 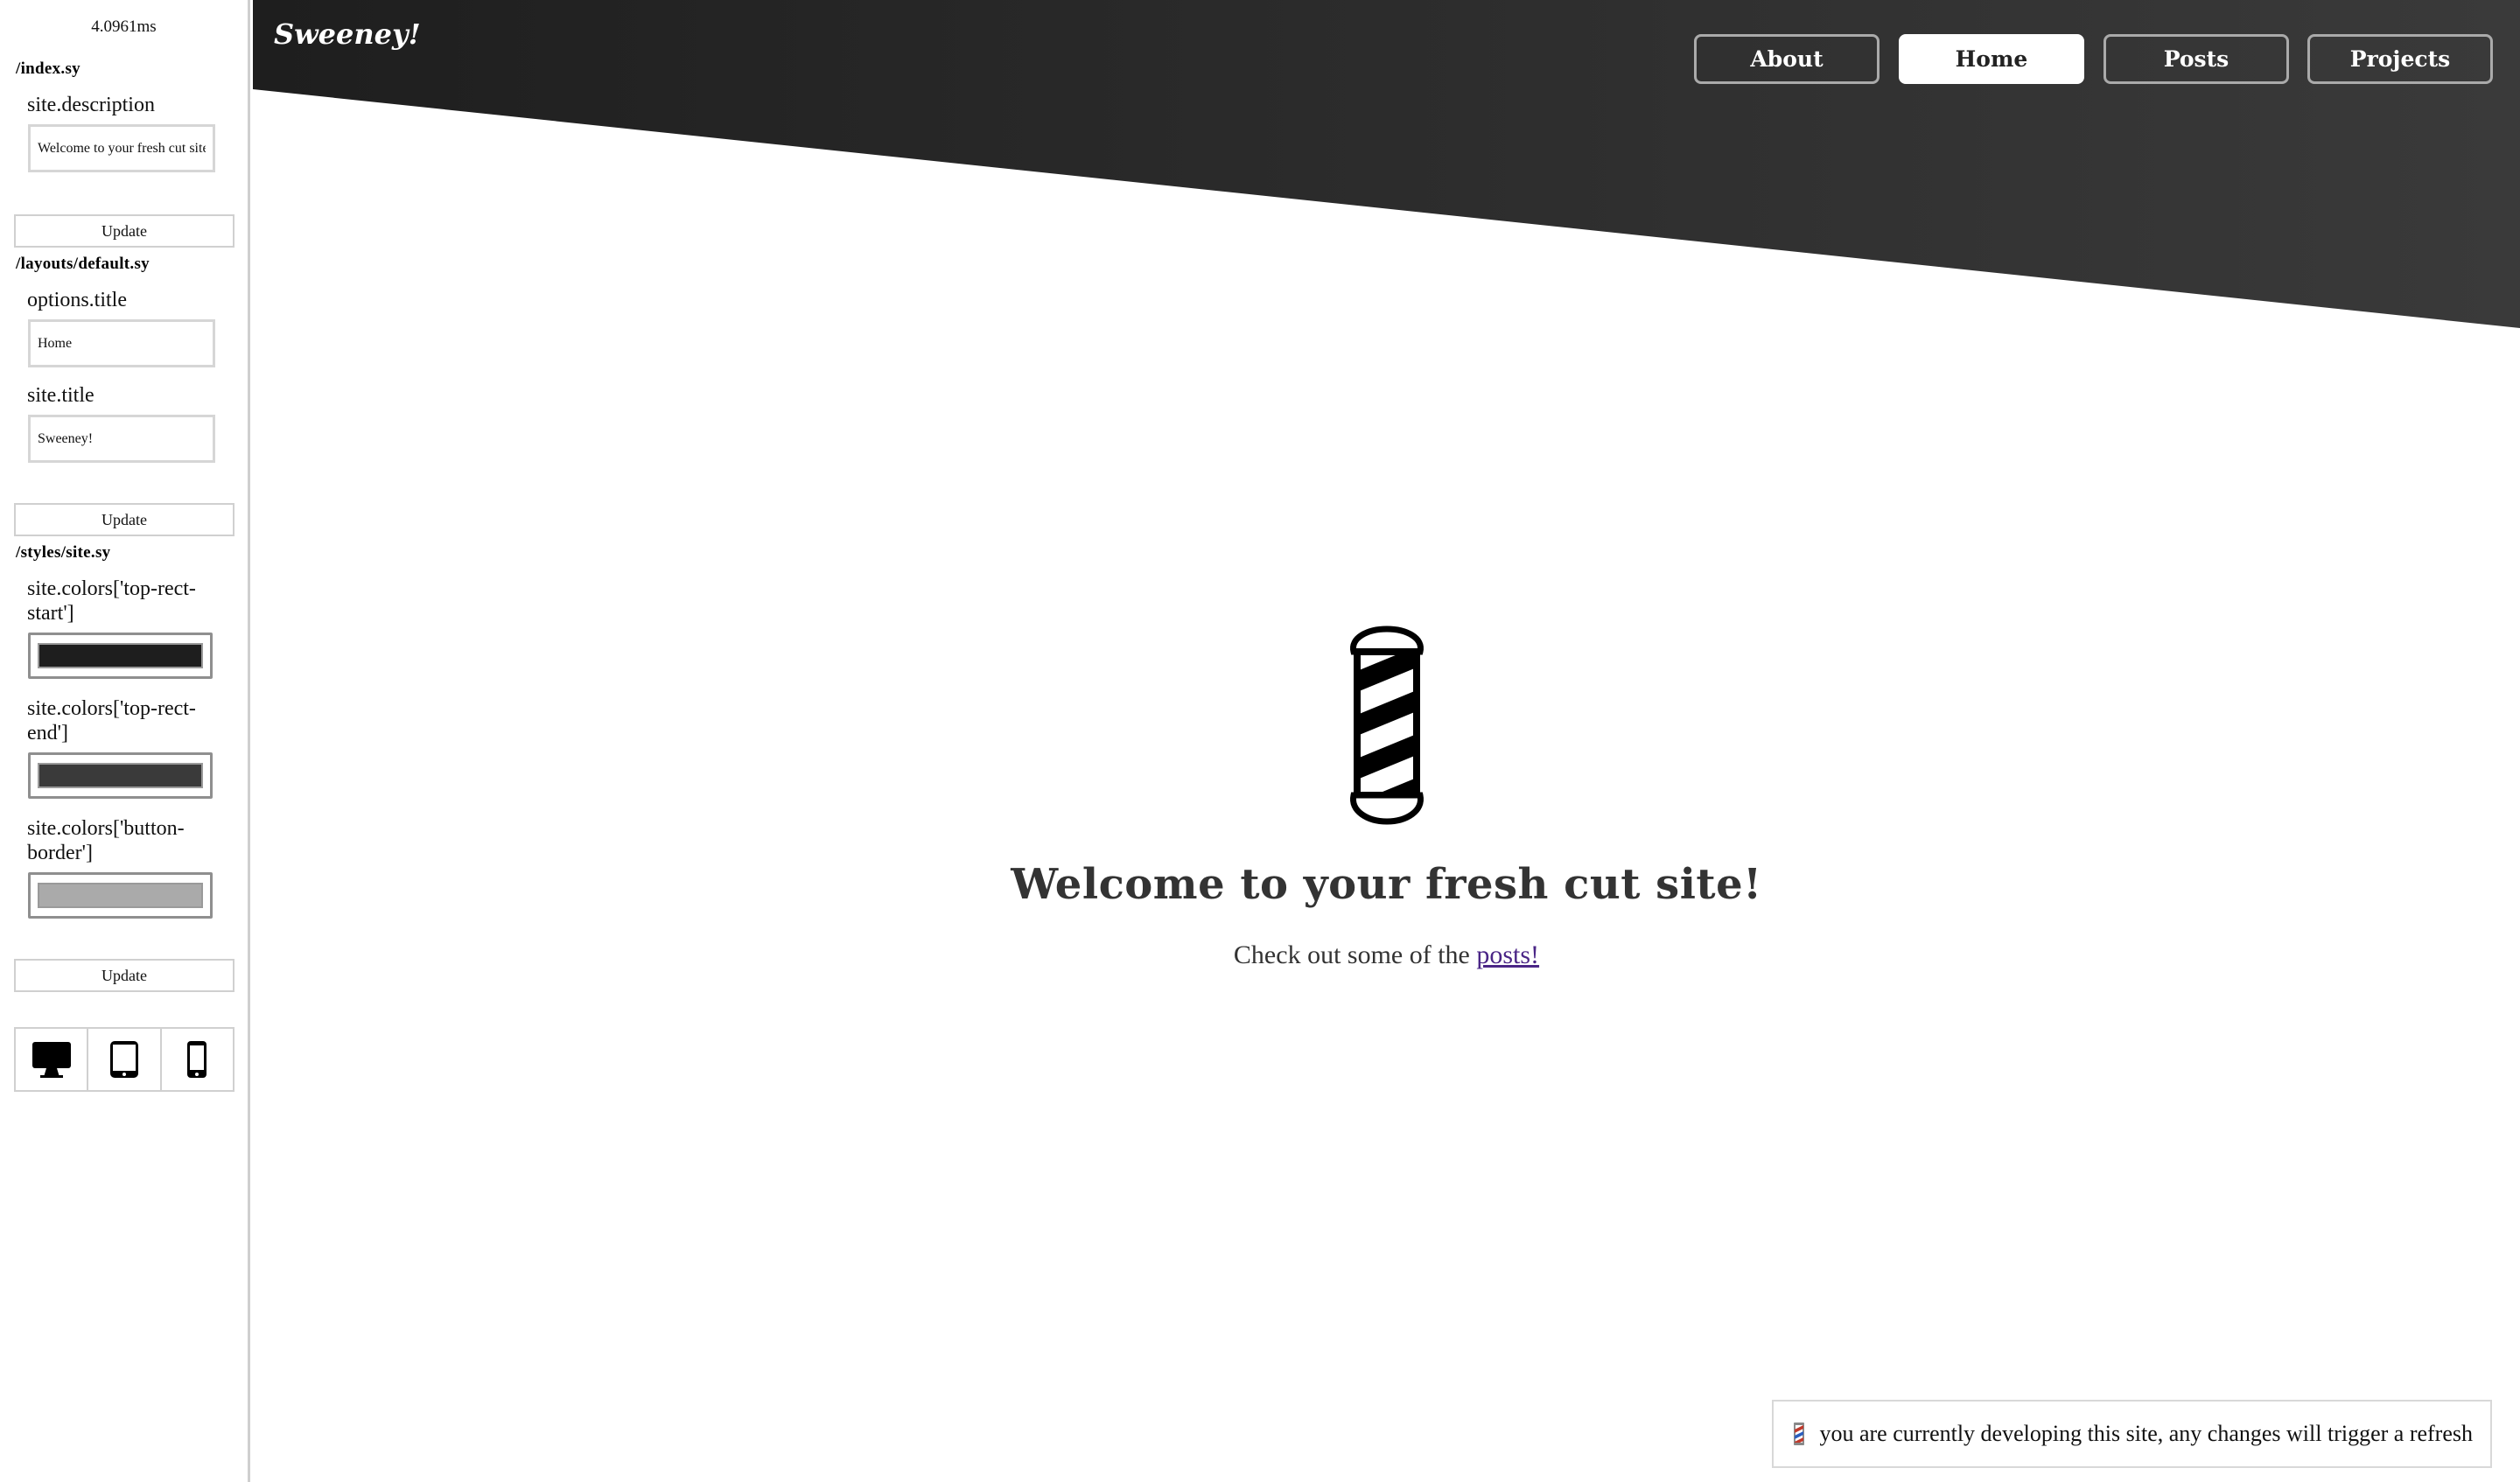 I want to click on welcome-headline: Welcome to your fresh cut site!, so click(x=1386, y=884).